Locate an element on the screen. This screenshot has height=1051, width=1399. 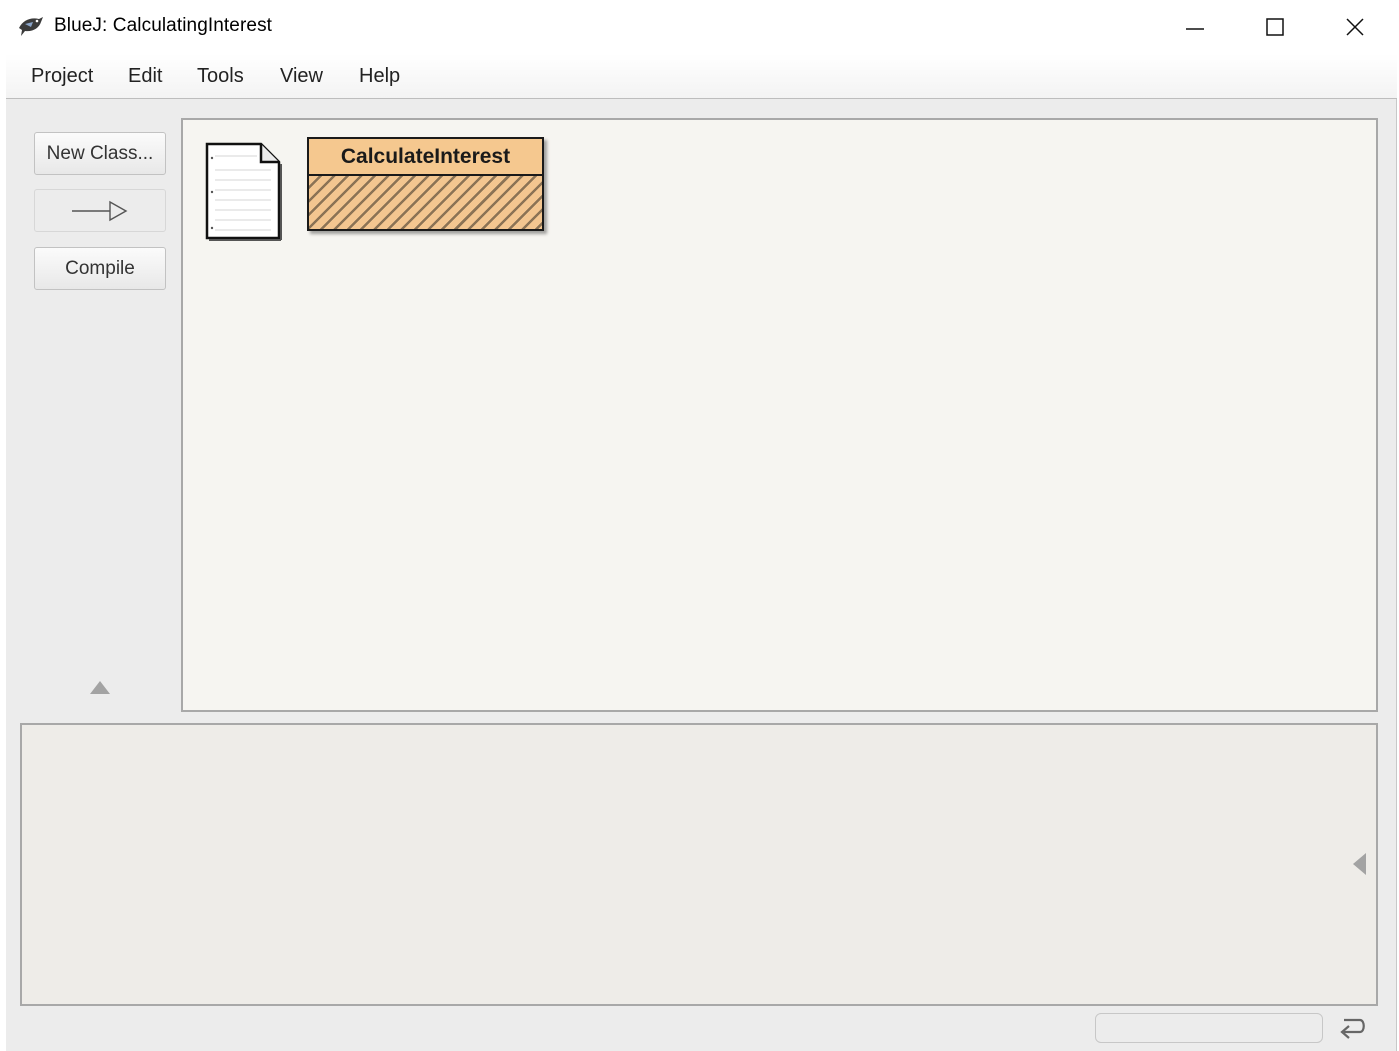
inheritance-arrow-button is located at coordinates (100, 210).